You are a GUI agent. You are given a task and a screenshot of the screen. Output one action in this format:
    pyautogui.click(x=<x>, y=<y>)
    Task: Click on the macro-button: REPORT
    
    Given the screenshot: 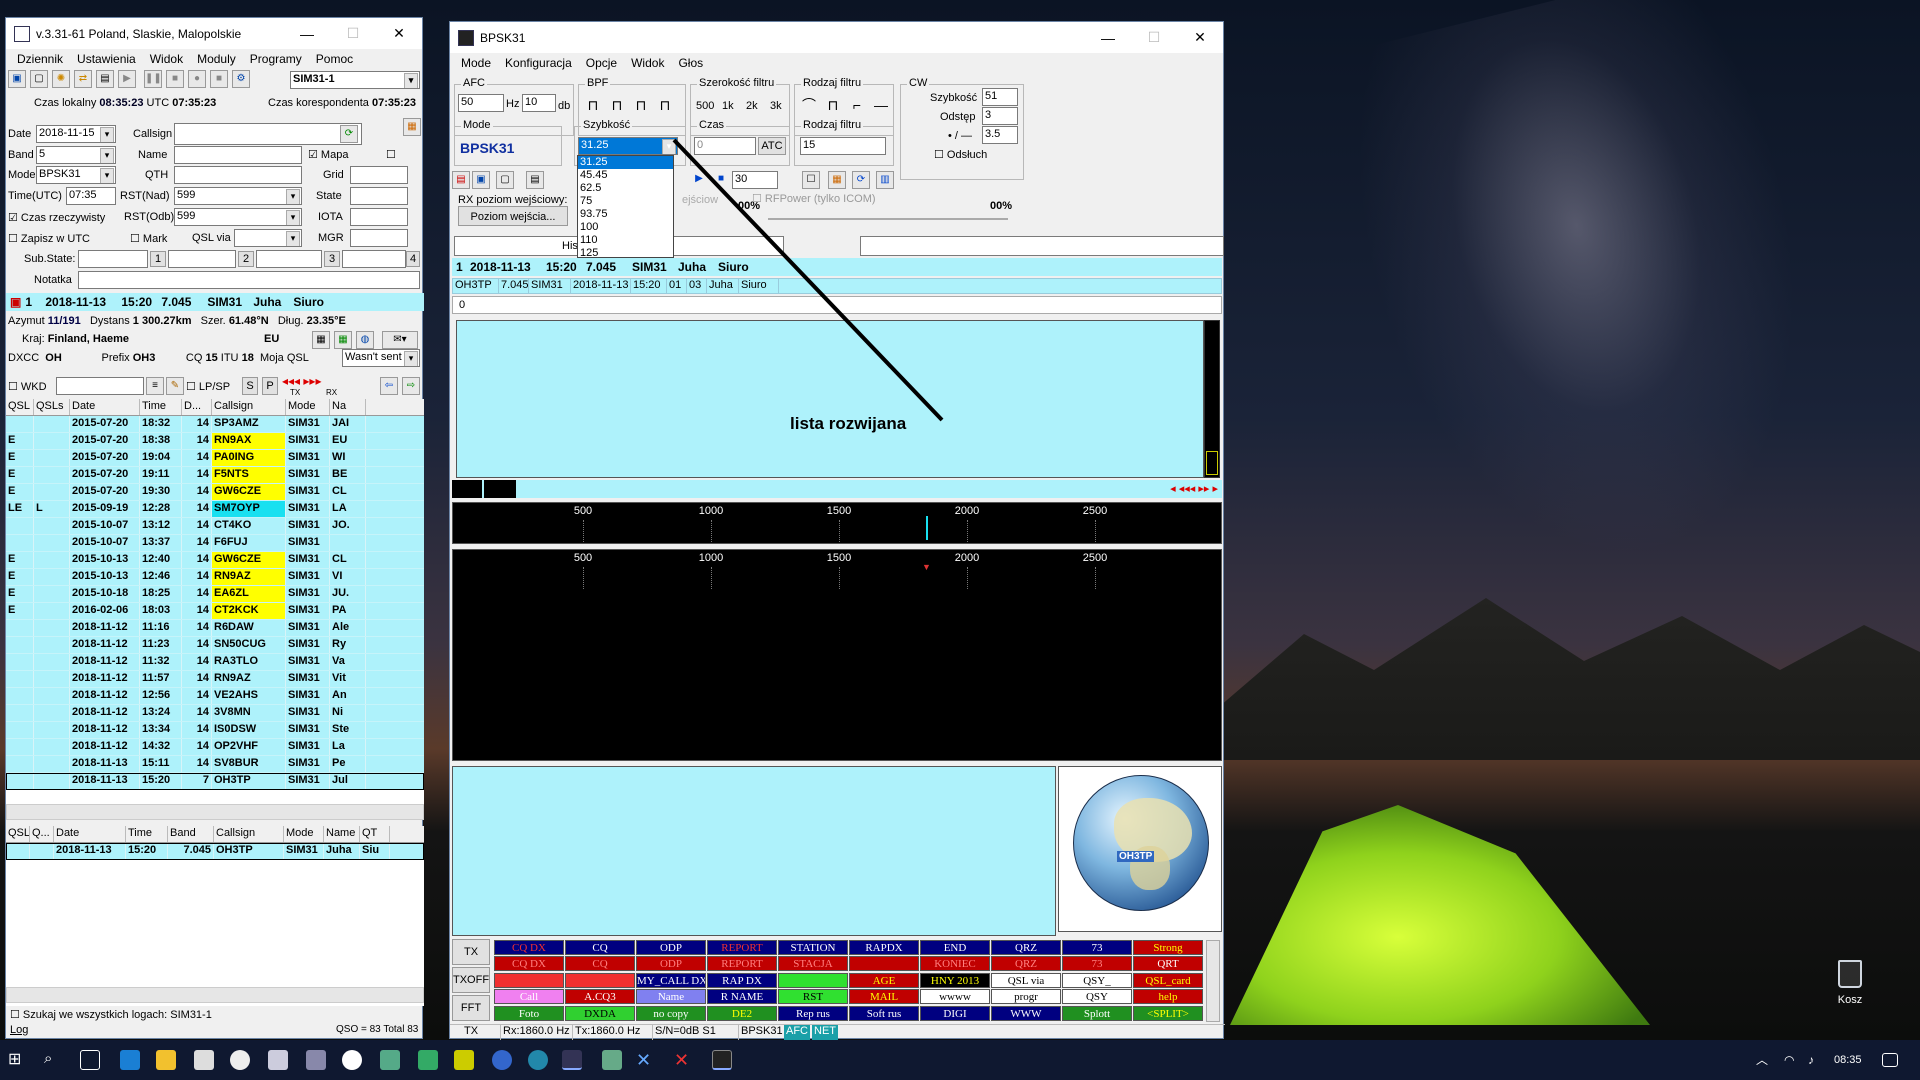 What is the action you would take?
    pyautogui.click(x=742, y=964)
    